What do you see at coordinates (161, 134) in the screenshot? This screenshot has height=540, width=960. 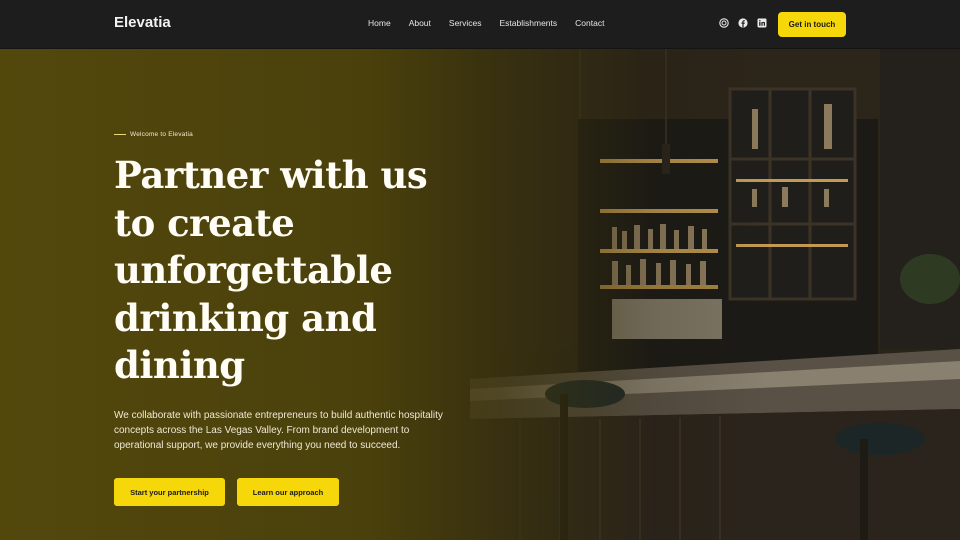 I see `eyebrow-text: Welcome to Elevatia` at bounding box center [161, 134].